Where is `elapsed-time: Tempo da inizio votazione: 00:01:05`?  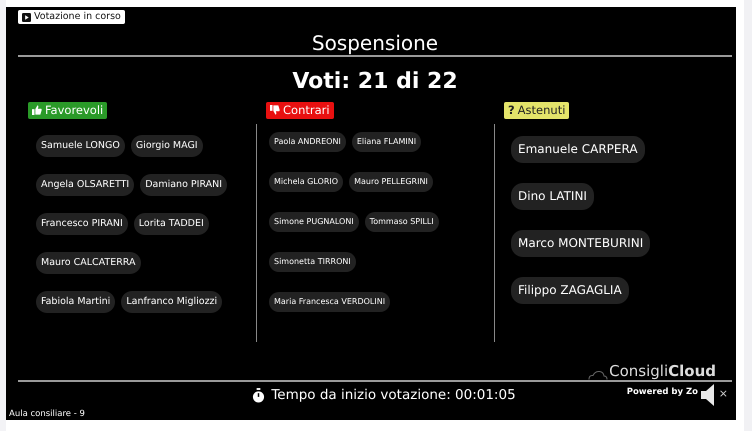 elapsed-time: Tempo da inizio votazione: 00:01:05 is located at coordinates (393, 395).